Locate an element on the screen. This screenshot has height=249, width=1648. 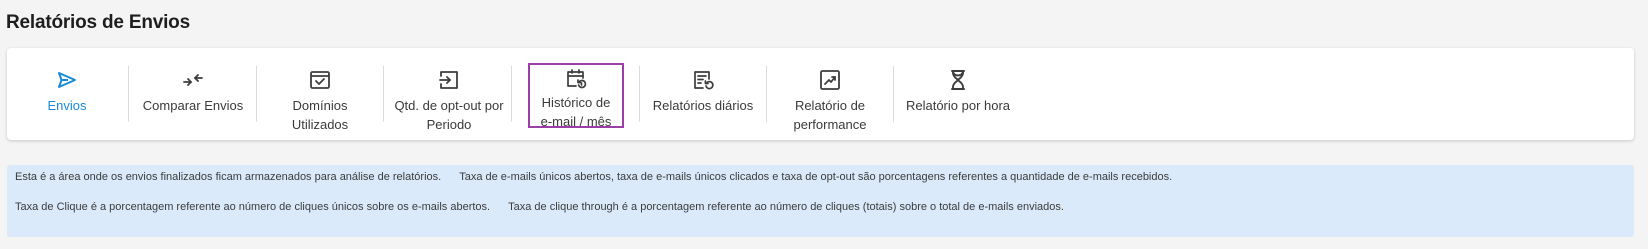
tab-hora-label: Relatório por hora is located at coordinates (958, 105).